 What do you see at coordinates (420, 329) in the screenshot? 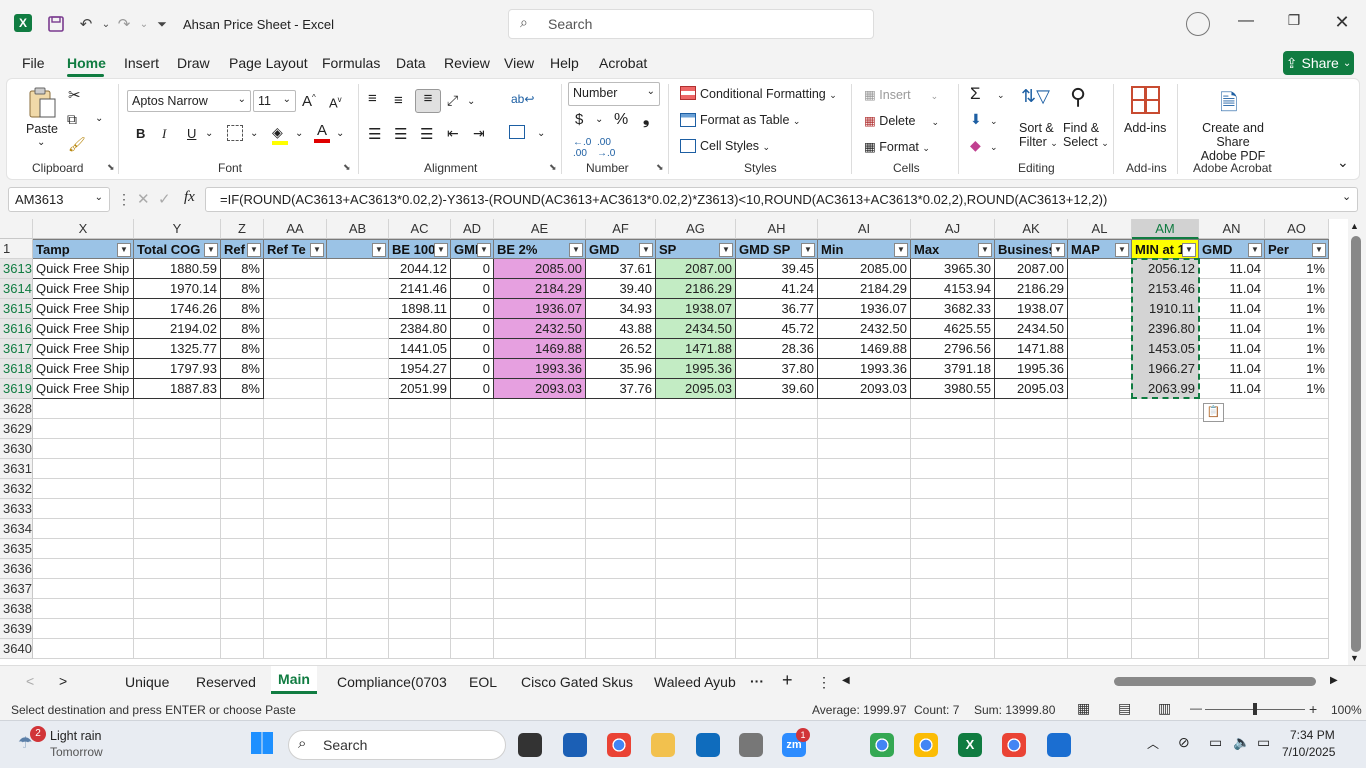
I see `table-cell: 2384.80` at bounding box center [420, 329].